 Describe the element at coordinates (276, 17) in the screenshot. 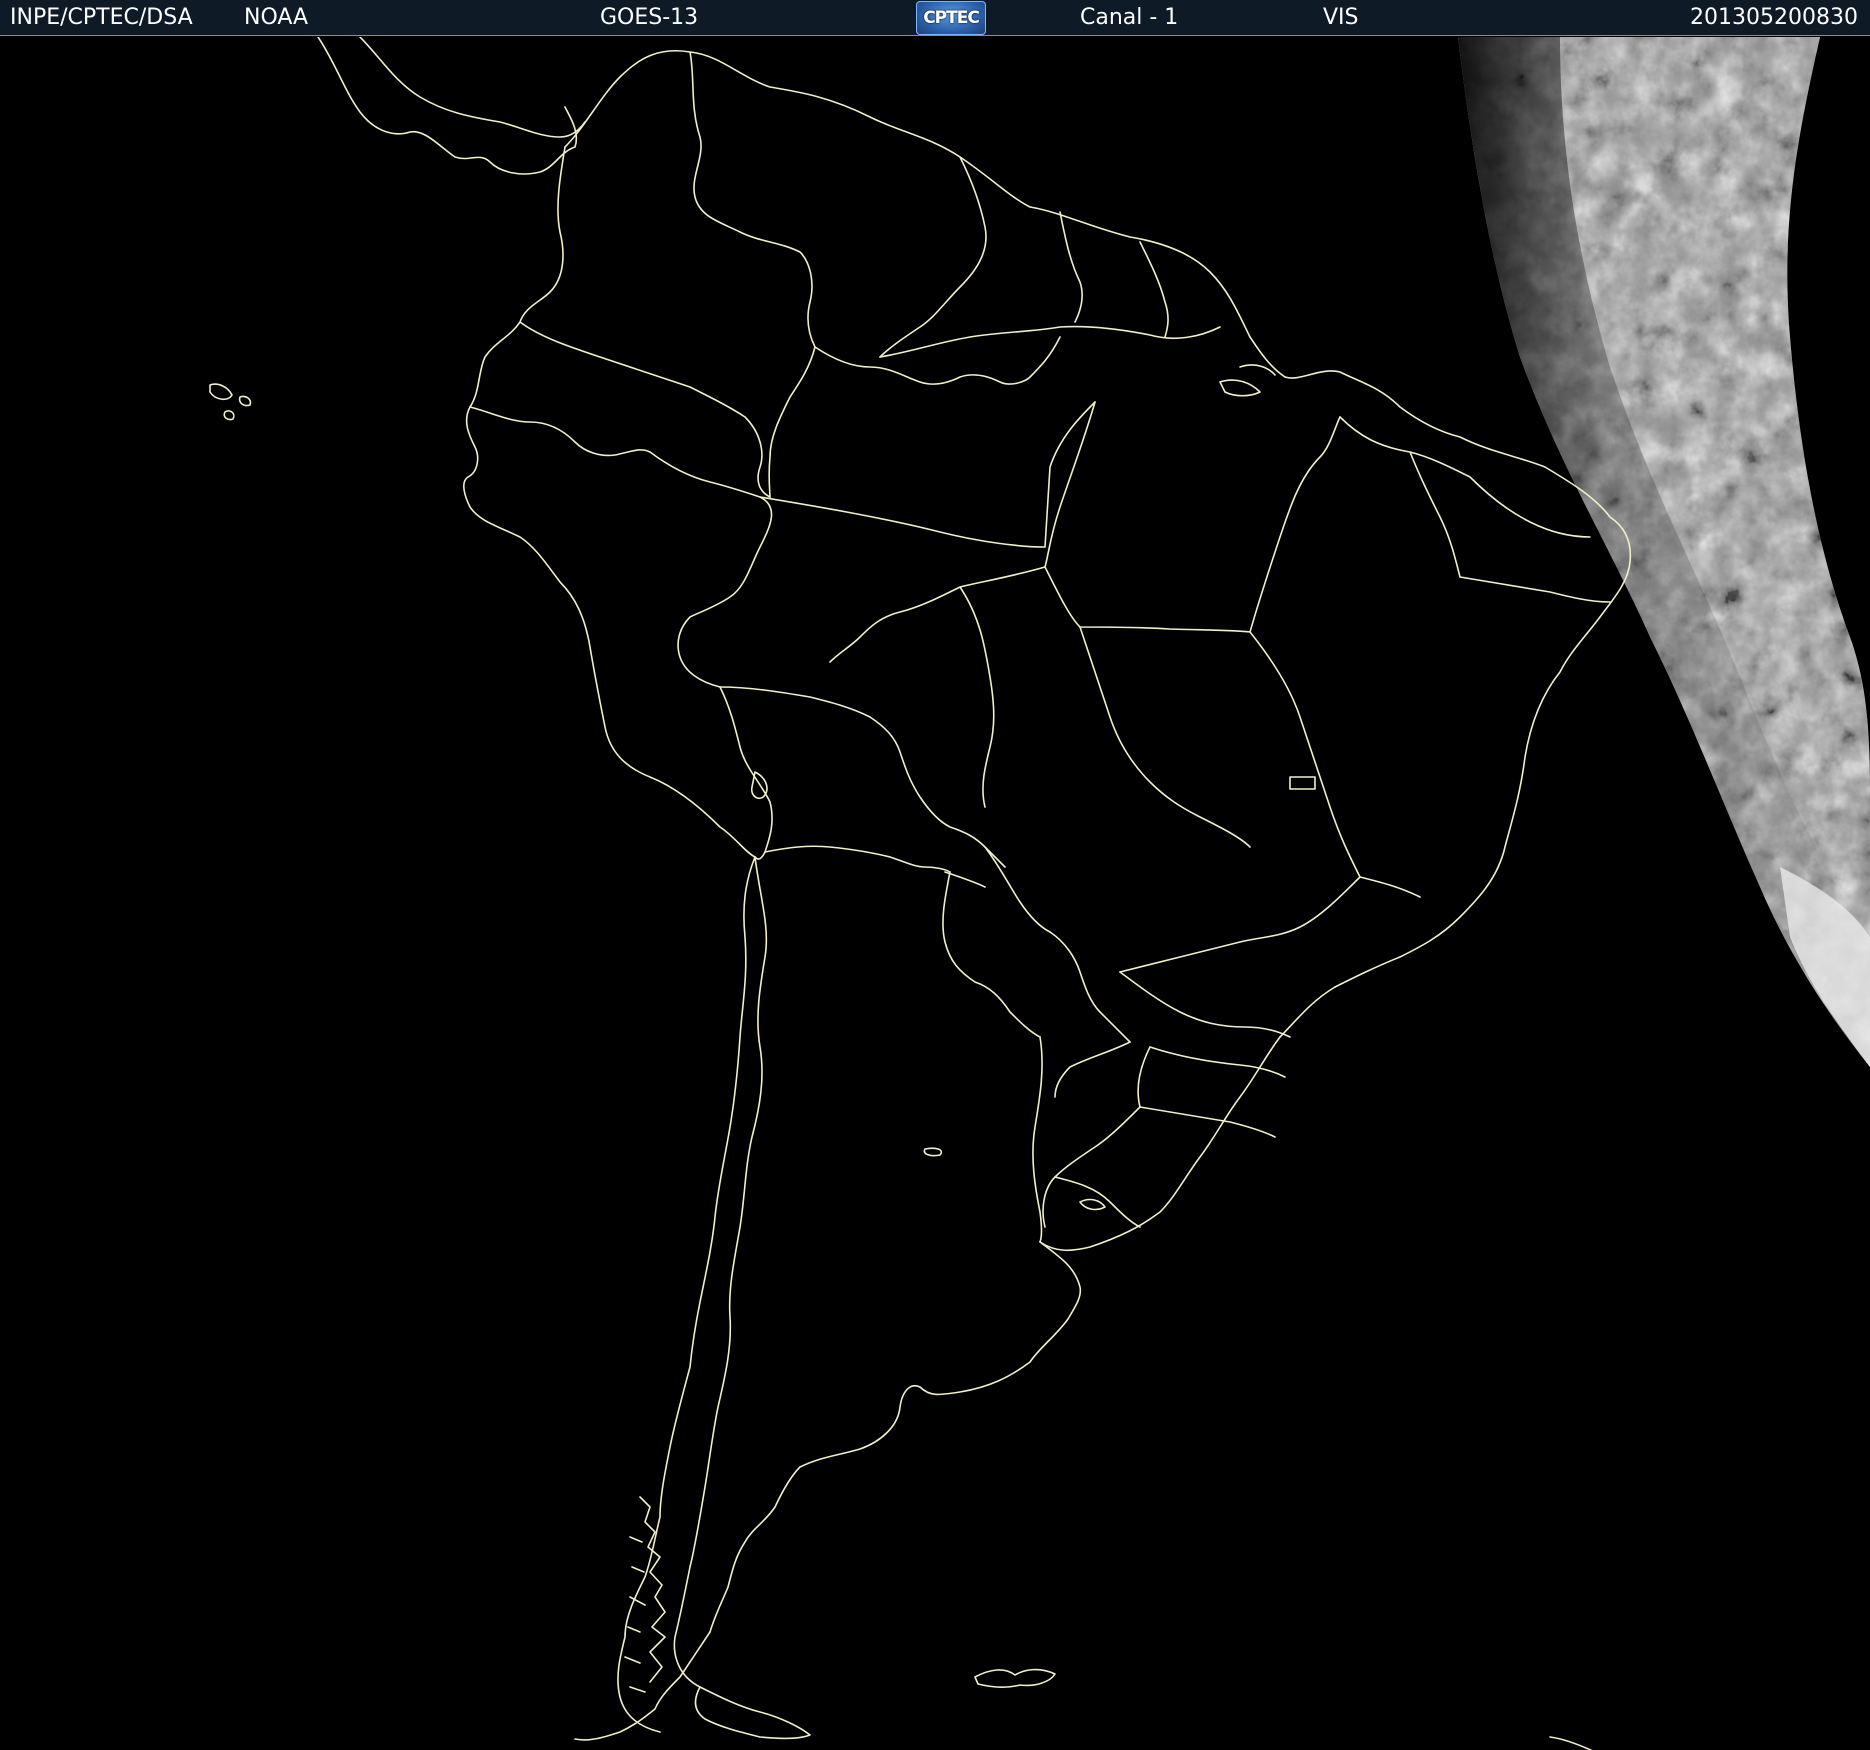

I see `agency-label: NOAA` at that location.